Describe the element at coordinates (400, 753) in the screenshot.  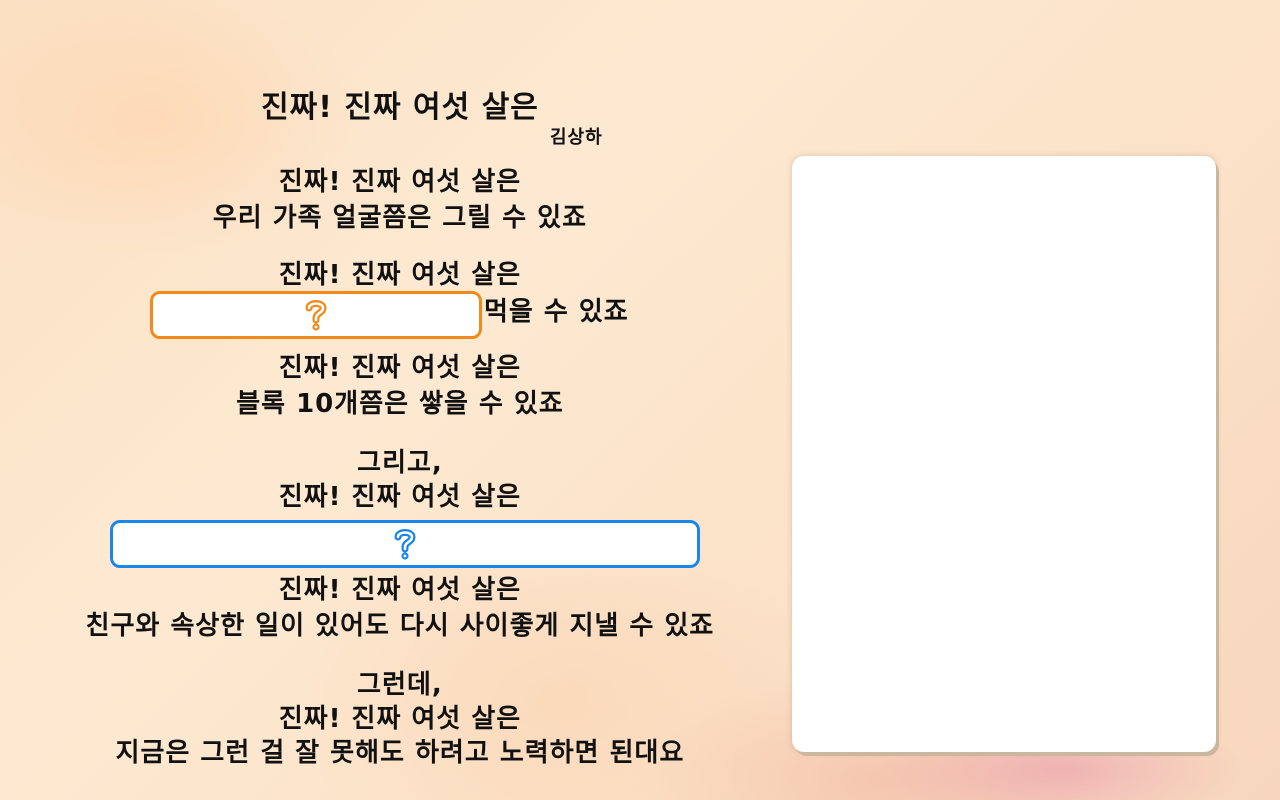
I see `stanza-6-line-2: 지금은 그런 걸 잘 못해도 하려고 노력하면 된대요` at that location.